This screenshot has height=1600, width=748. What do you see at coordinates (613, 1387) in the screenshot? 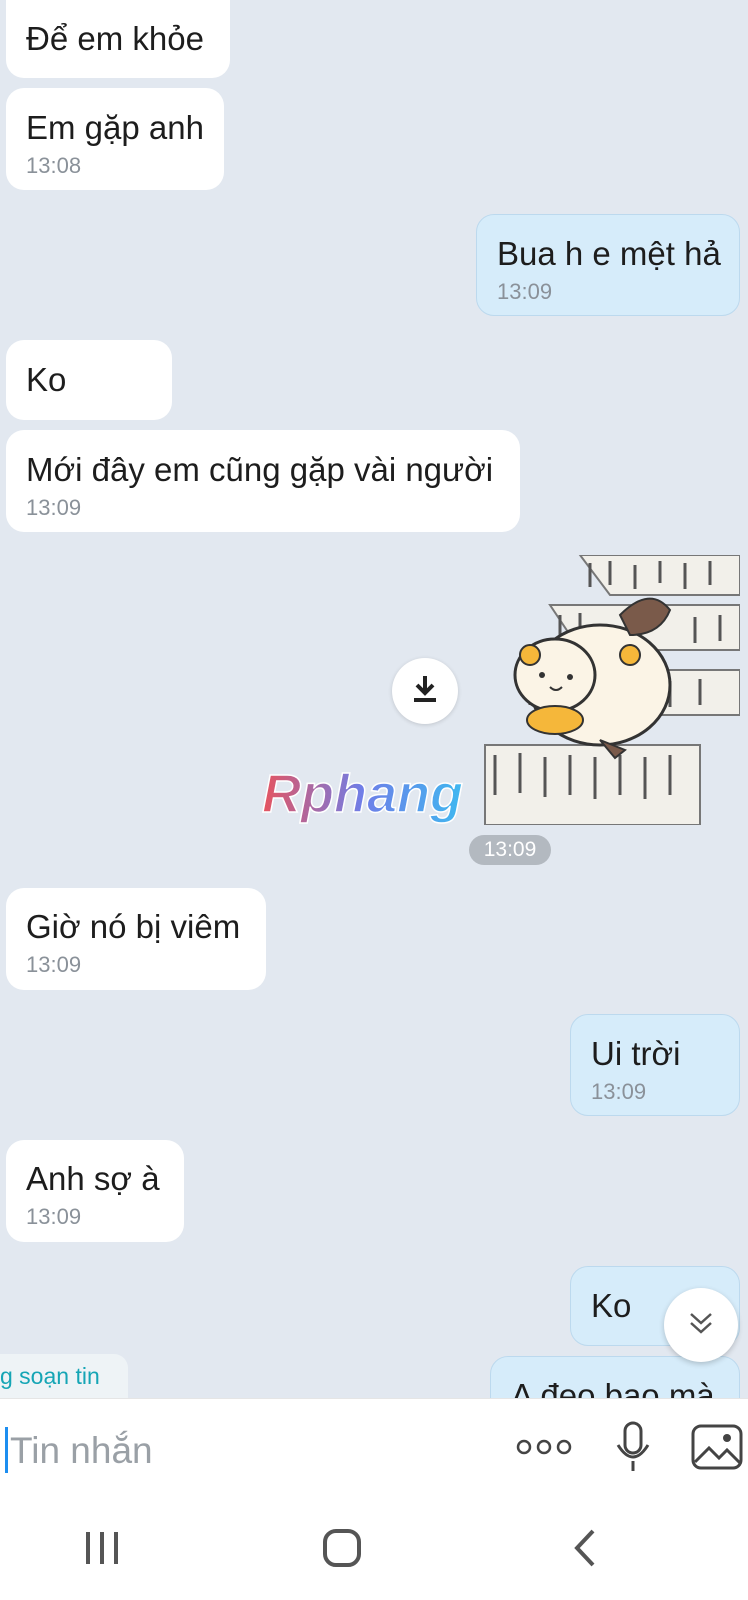
I see `message-text: A đeo bao mà` at bounding box center [613, 1387].